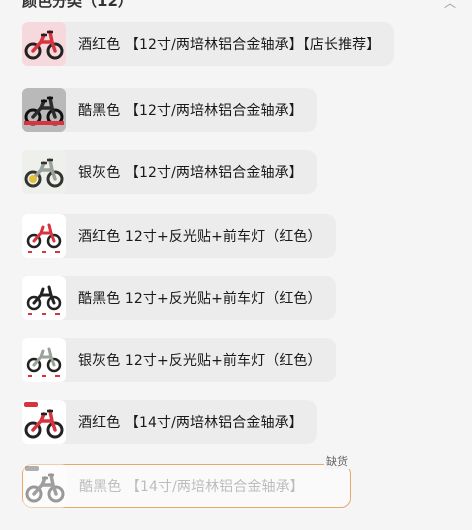 This screenshot has height=530, width=472. Describe the element at coordinates (191, 487) in the screenshot. I see `color-option-label: 酷黑色 【14寸/两培林铝合金轴承】` at that location.